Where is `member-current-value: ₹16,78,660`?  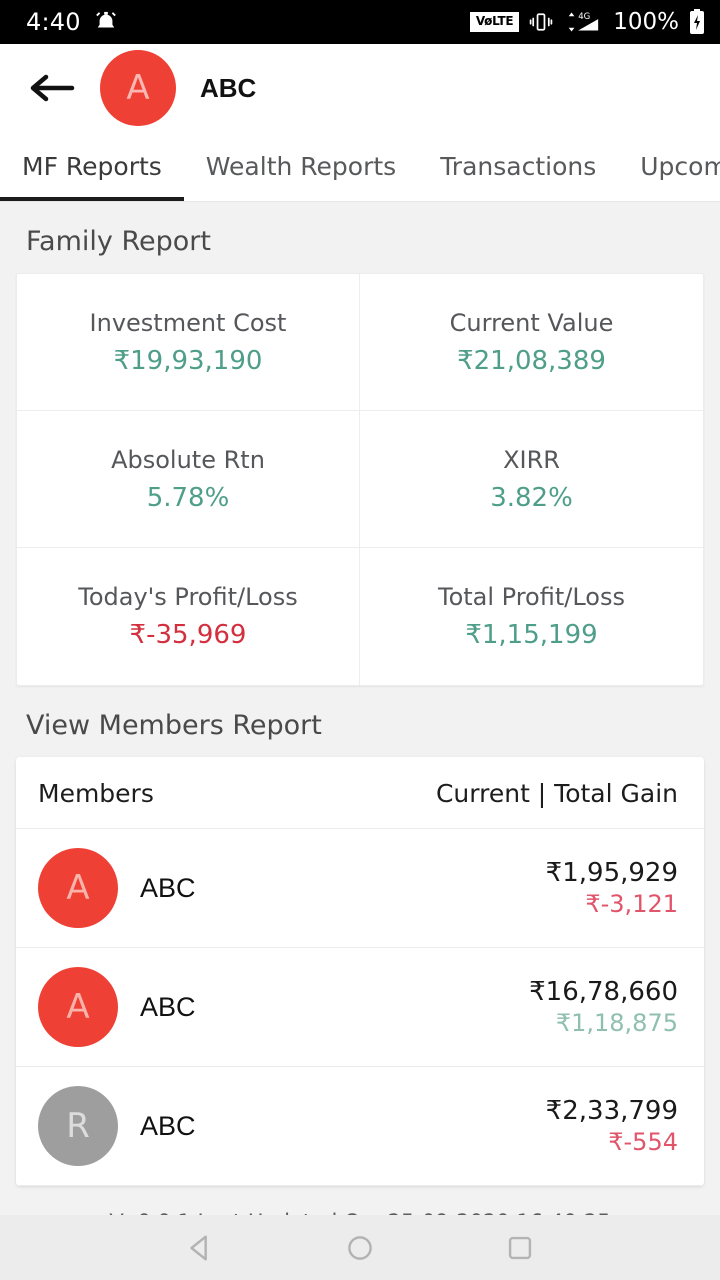
member-current-value: ₹16,78,660 is located at coordinates (603, 991).